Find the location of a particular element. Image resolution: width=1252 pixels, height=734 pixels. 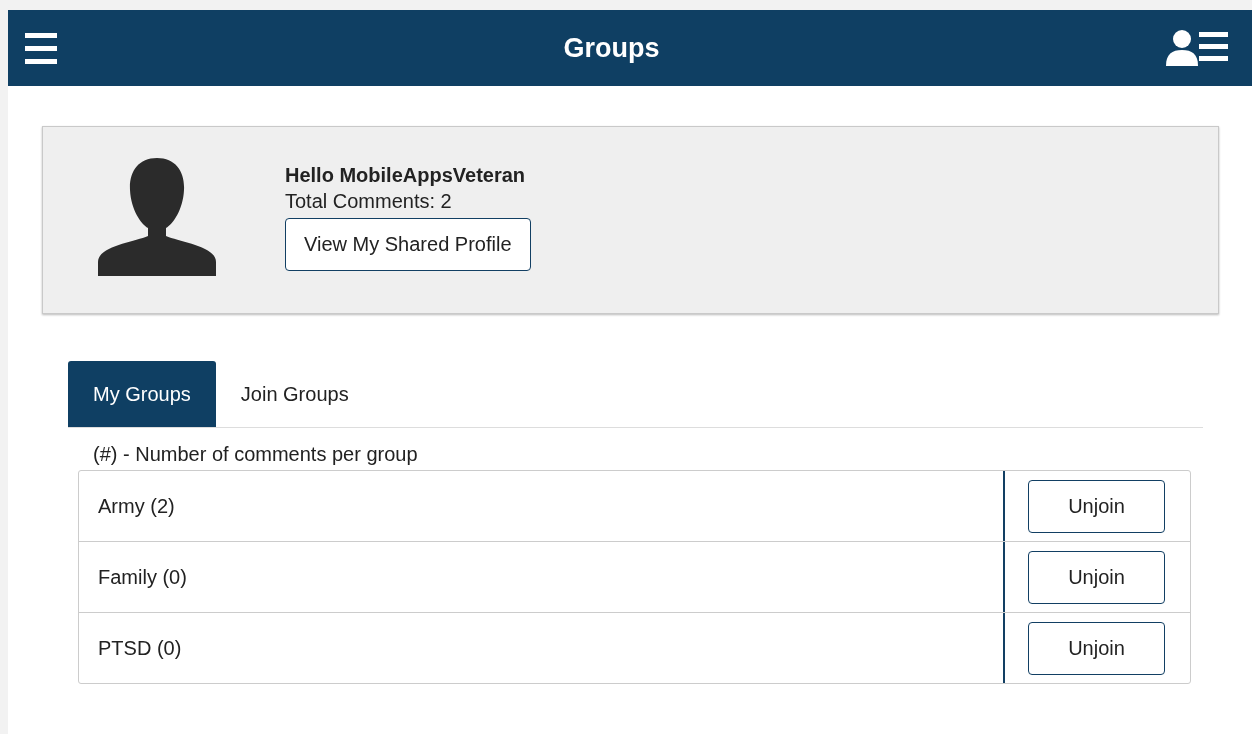

group-name-cell: PTSD (0) is located at coordinates (542, 648).